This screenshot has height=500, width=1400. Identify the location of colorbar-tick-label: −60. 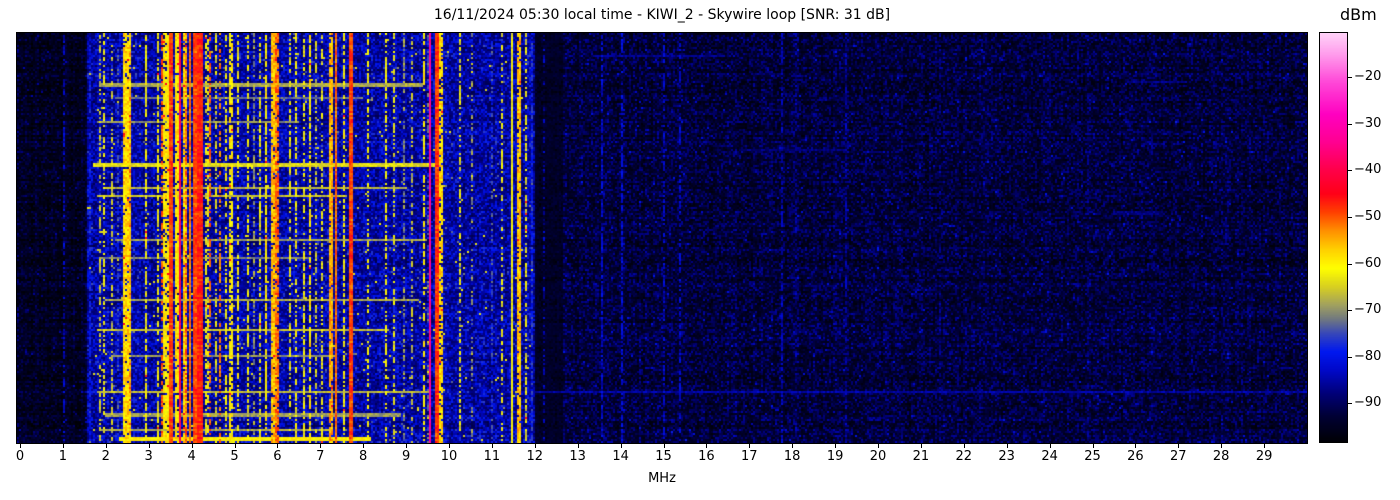
(1368, 263).